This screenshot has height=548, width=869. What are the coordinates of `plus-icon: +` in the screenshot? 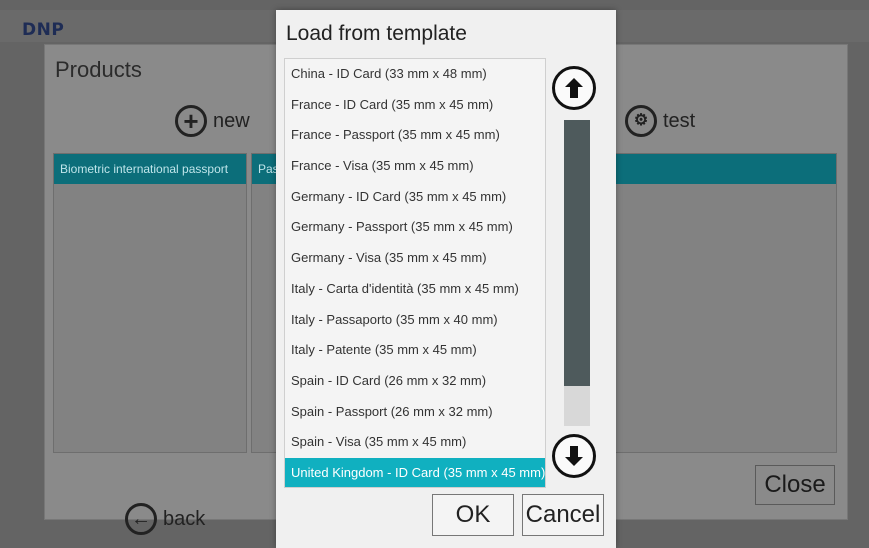 It's located at (191, 121).